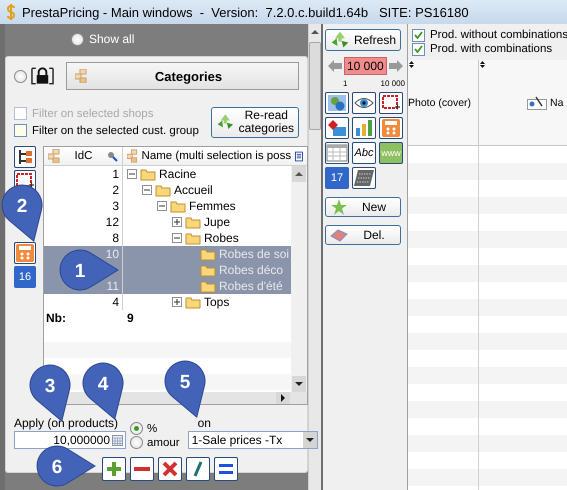  I want to click on id-cell: 2, so click(115, 190).